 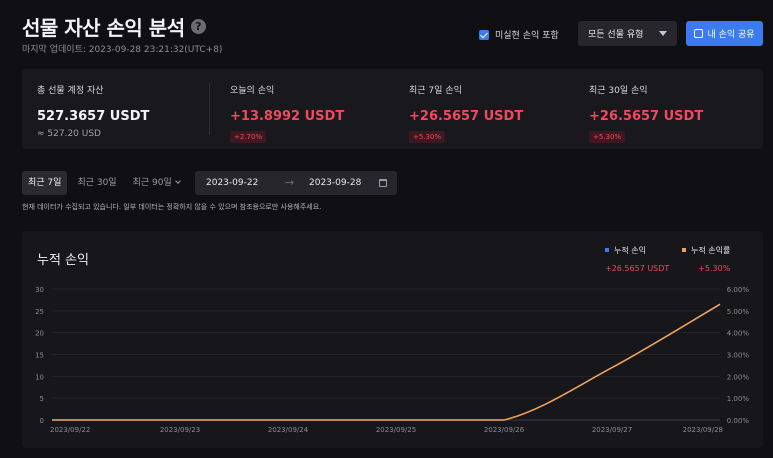 I want to click on y-right-tick-label: 3.00%, so click(x=738, y=356).